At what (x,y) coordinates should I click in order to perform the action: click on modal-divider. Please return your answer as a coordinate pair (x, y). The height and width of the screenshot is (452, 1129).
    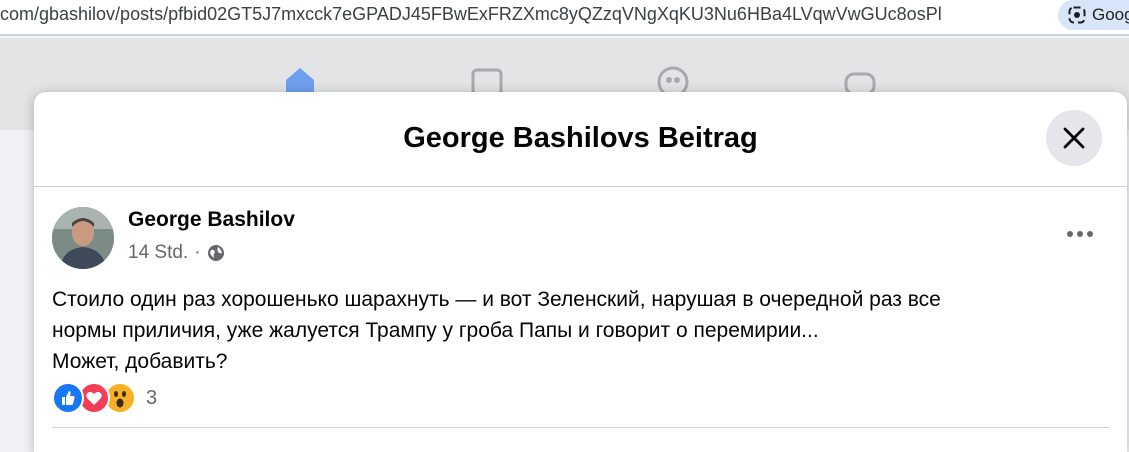
    Looking at the image, I should click on (580, 186).